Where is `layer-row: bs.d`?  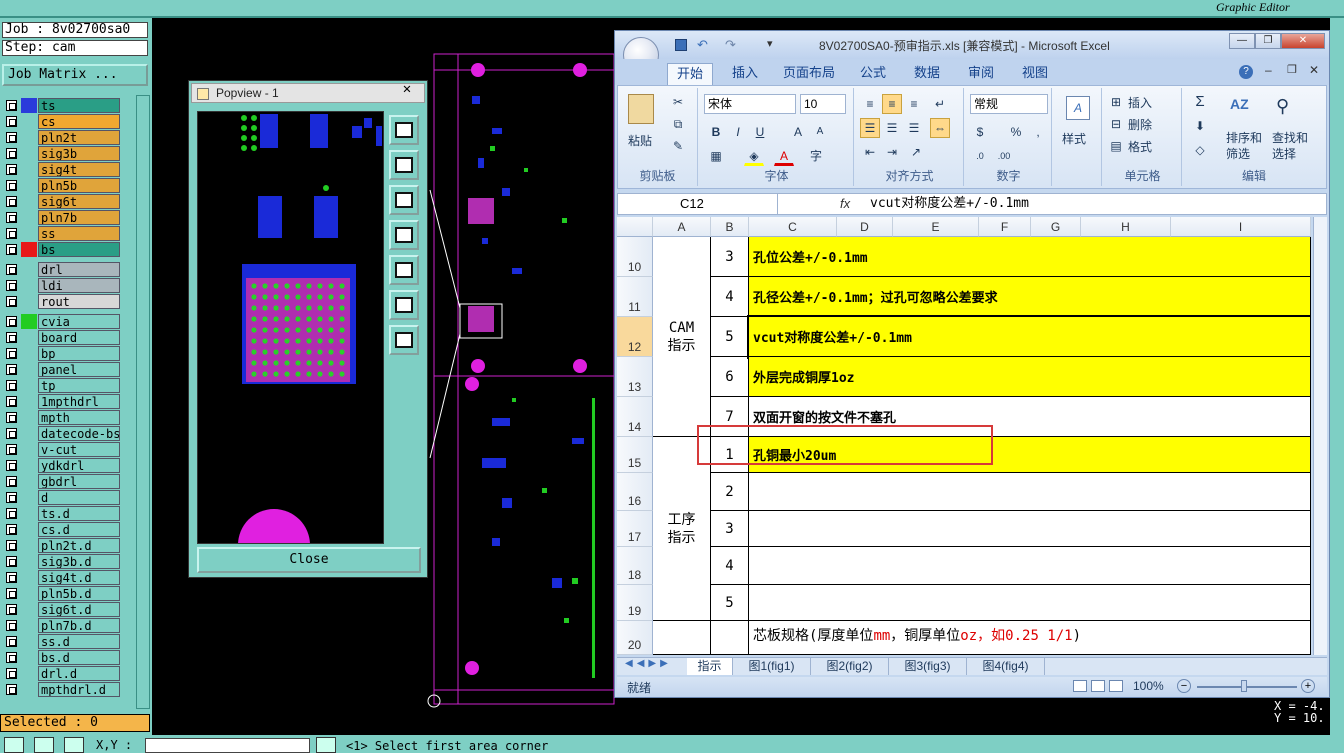 layer-row: bs.d is located at coordinates (62, 657).